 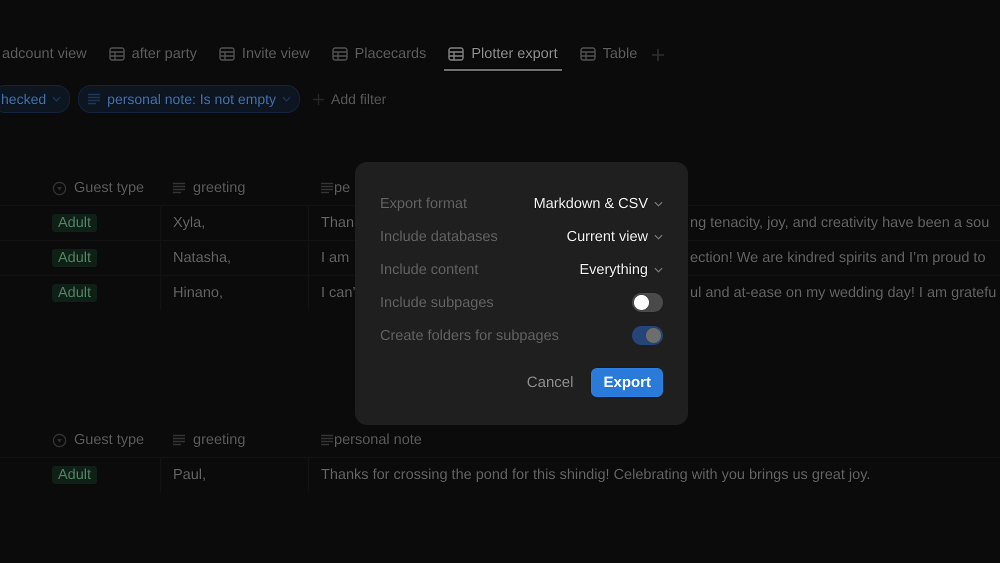 I want to click on setting-label: Export format, so click(x=424, y=204).